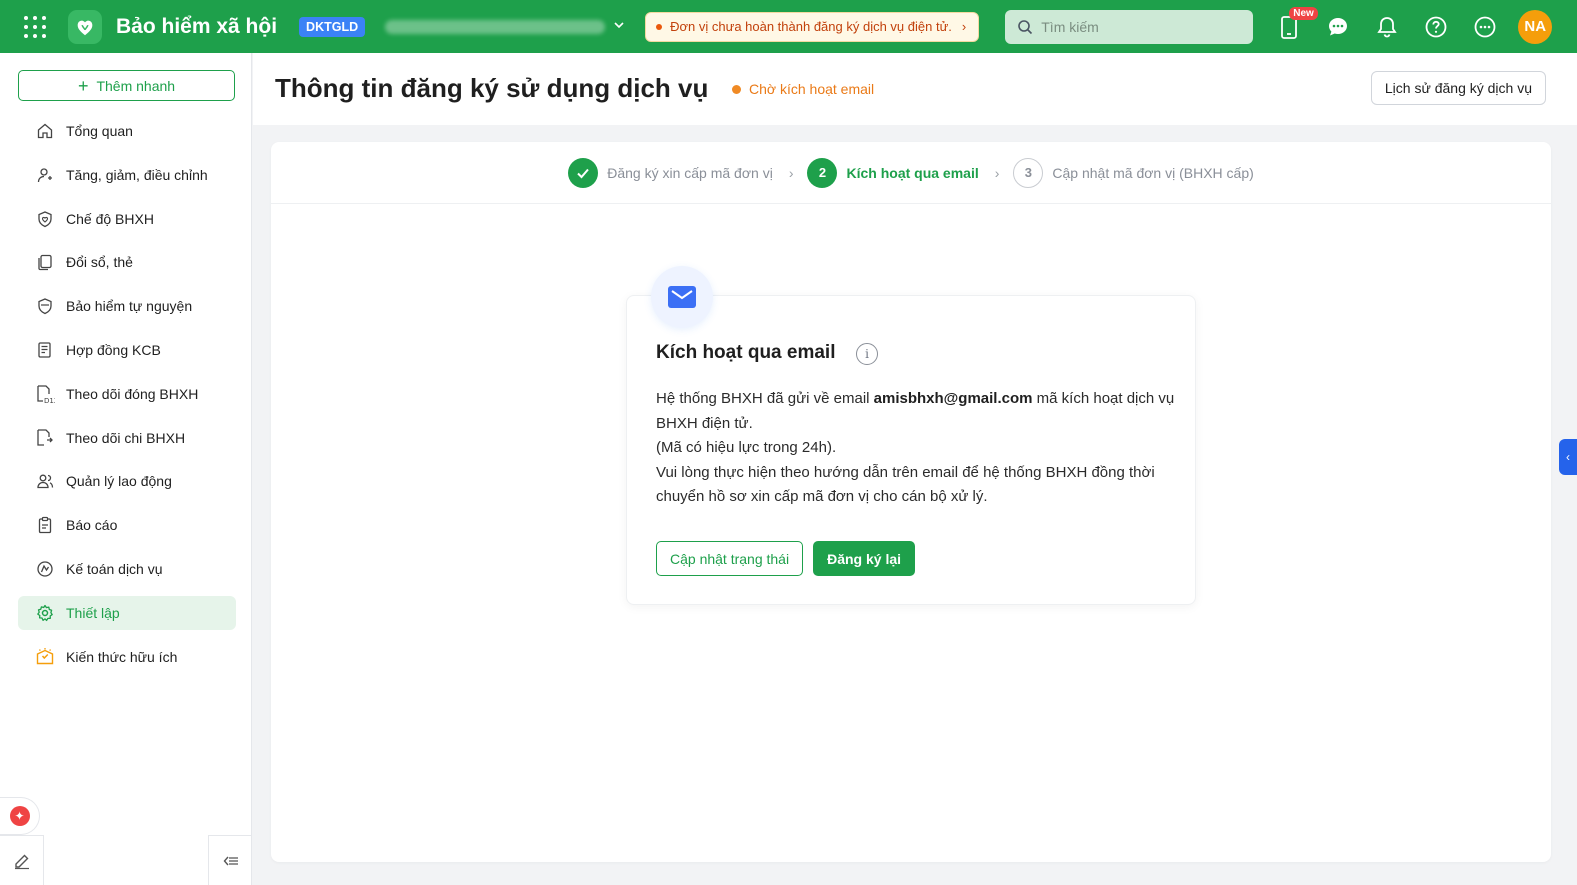 Image resolution: width=1577 pixels, height=885 pixels. What do you see at coordinates (867, 354) in the screenshot?
I see `info-icon: i` at bounding box center [867, 354].